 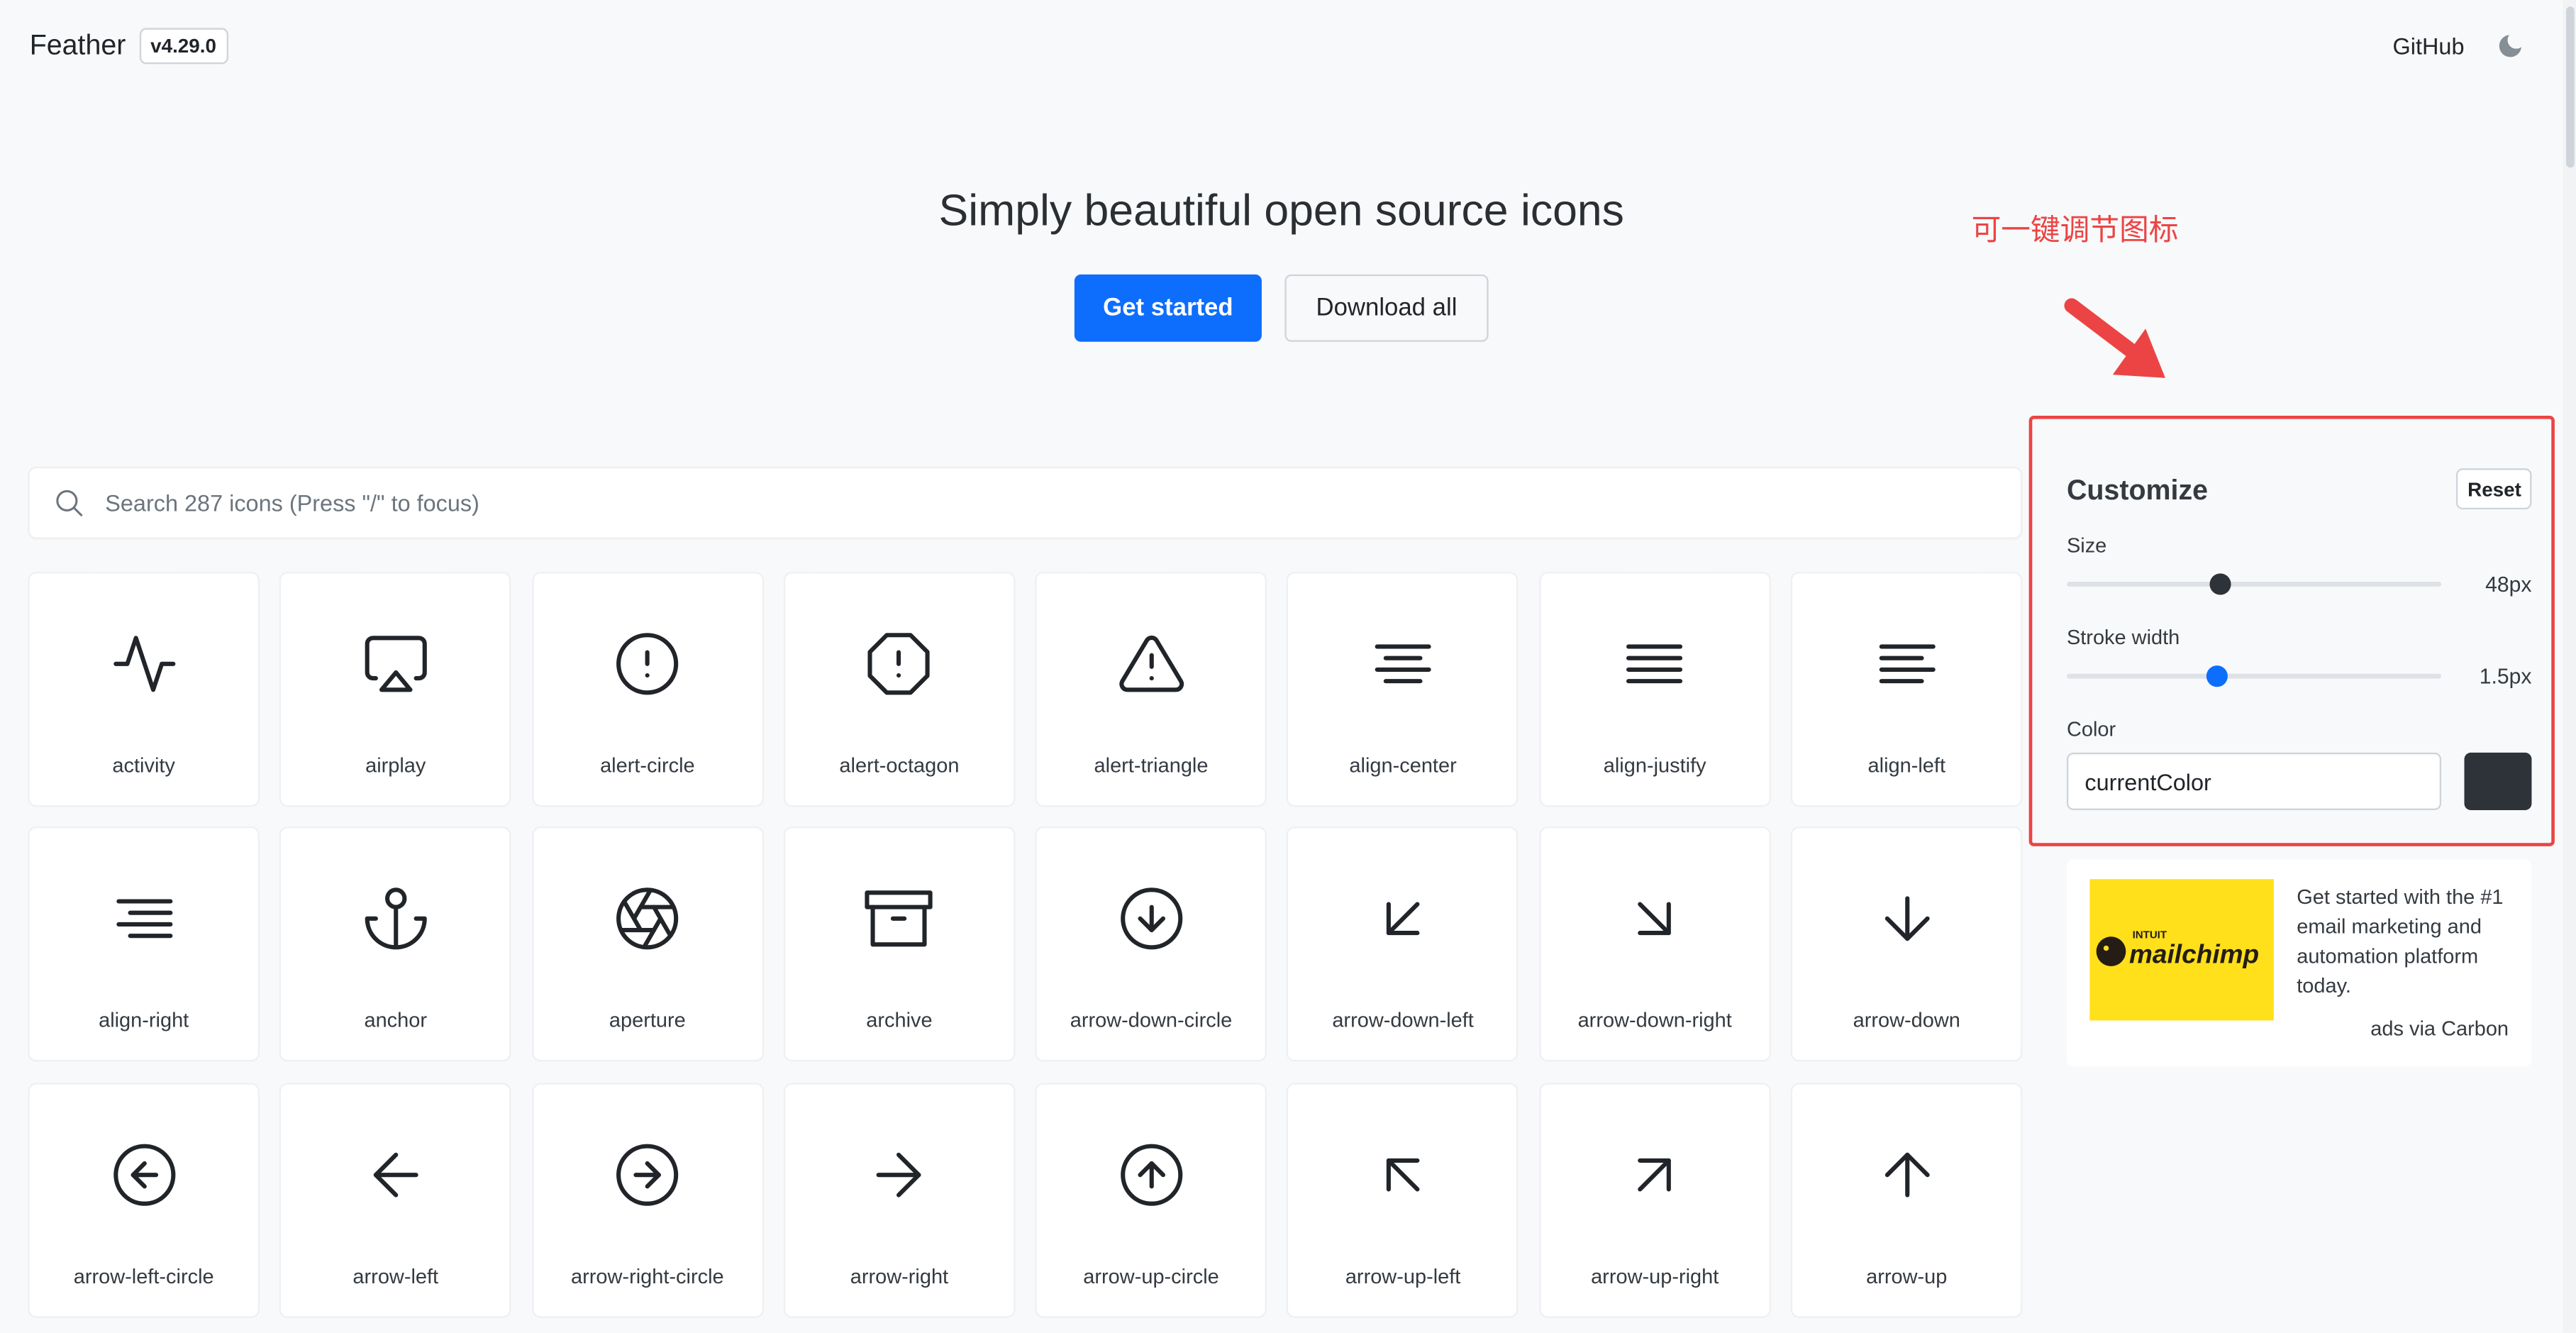 What do you see at coordinates (1403, 664) in the screenshot?
I see `align-center-icon` at bounding box center [1403, 664].